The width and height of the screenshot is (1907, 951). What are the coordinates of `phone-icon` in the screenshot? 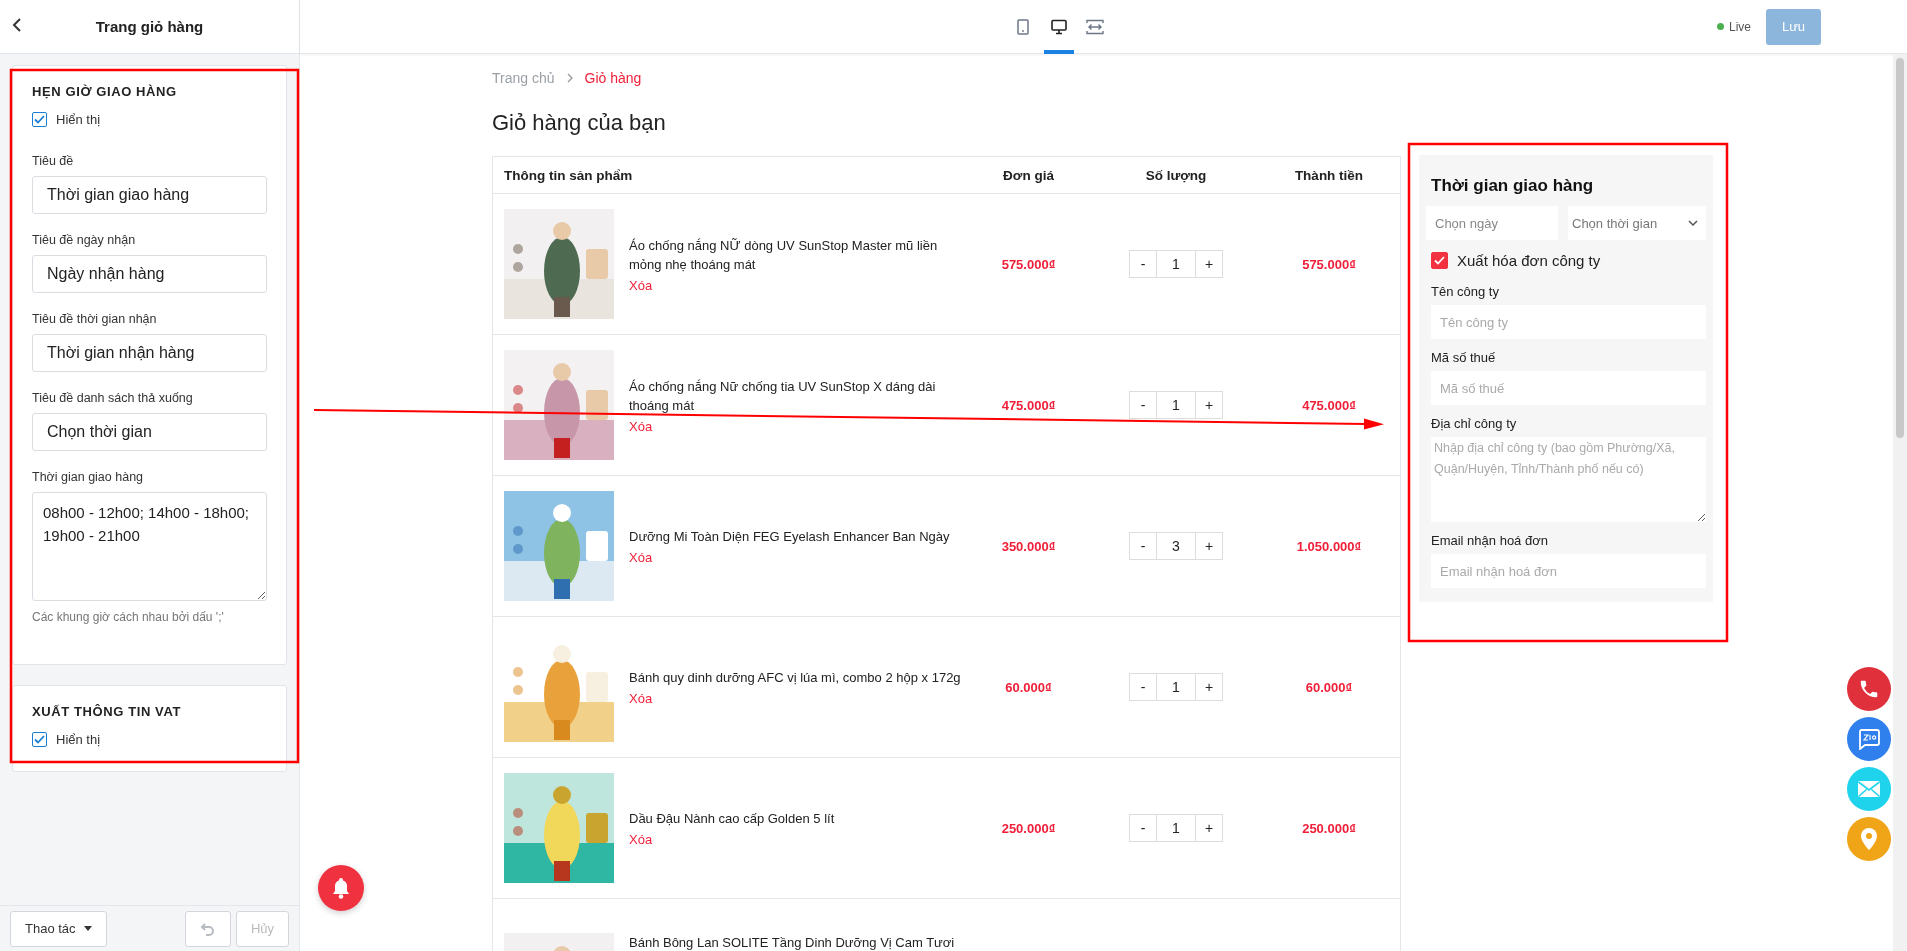 It's located at (1869, 689).